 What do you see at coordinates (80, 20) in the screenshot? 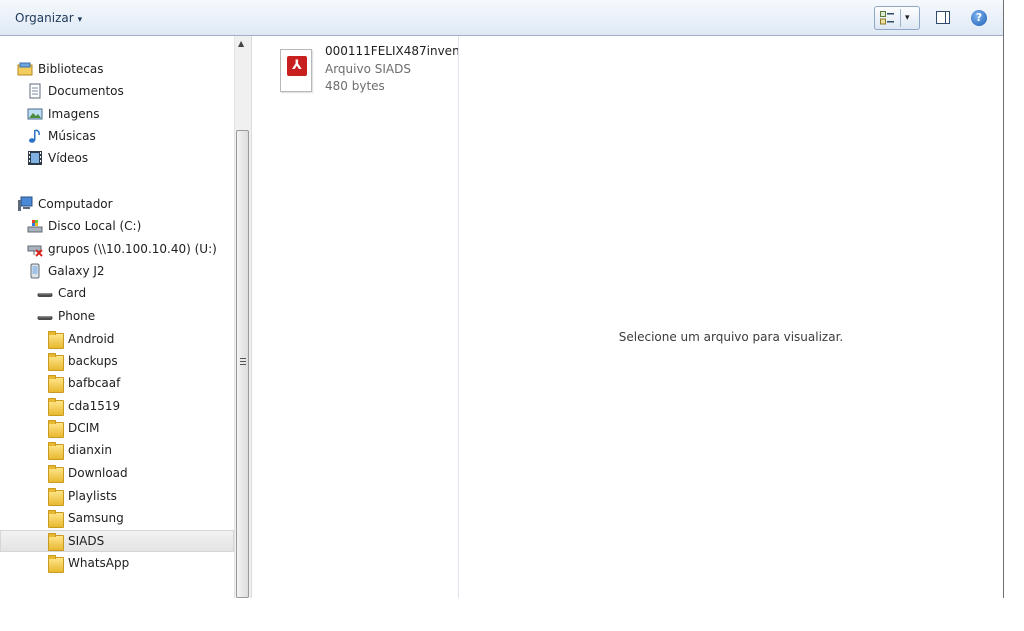
I see `chevron-down-icon: ▾` at bounding box center [80, 20].